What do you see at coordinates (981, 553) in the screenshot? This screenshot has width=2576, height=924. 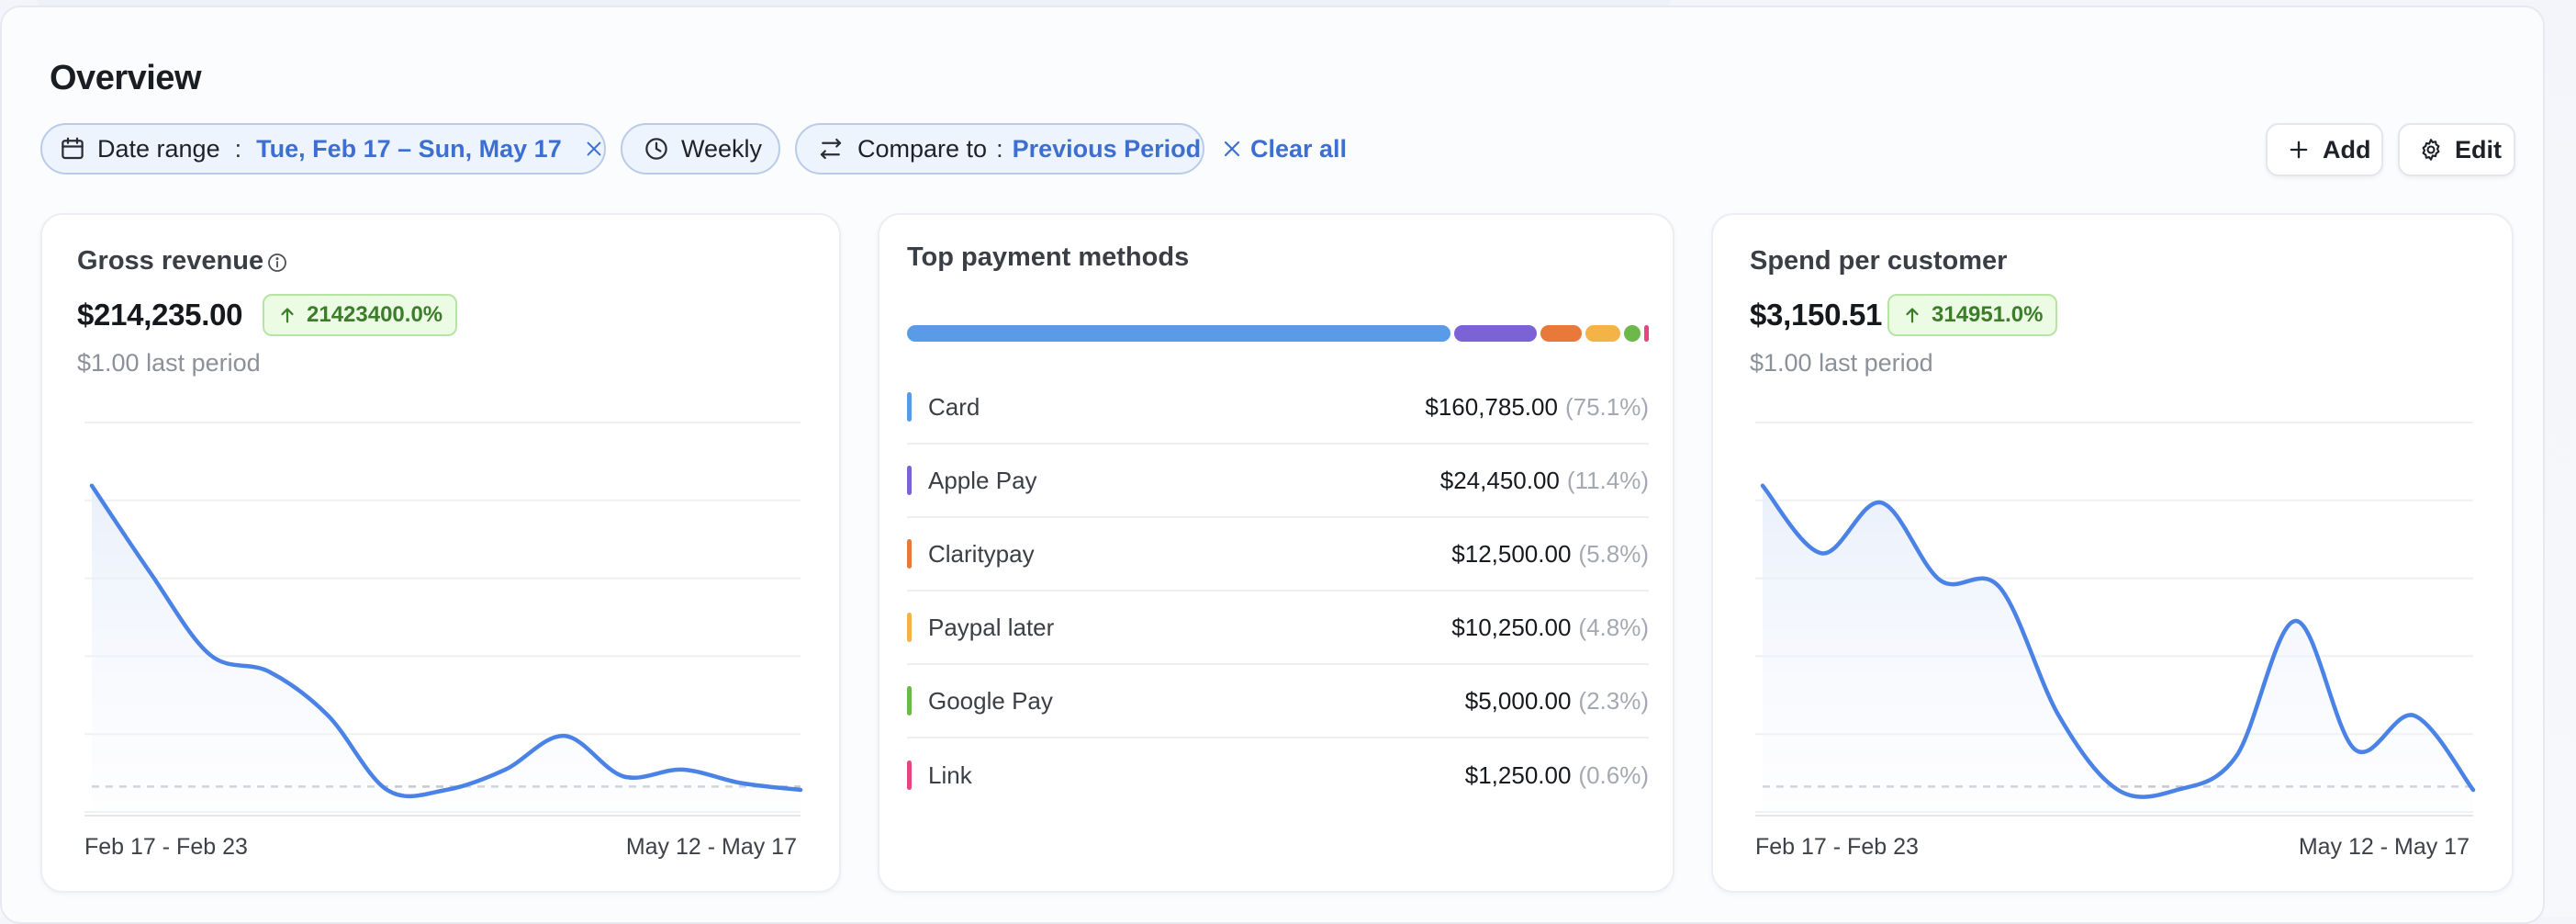 I see `payment-method-name: Claritypay` at bounding box center [981, 553].